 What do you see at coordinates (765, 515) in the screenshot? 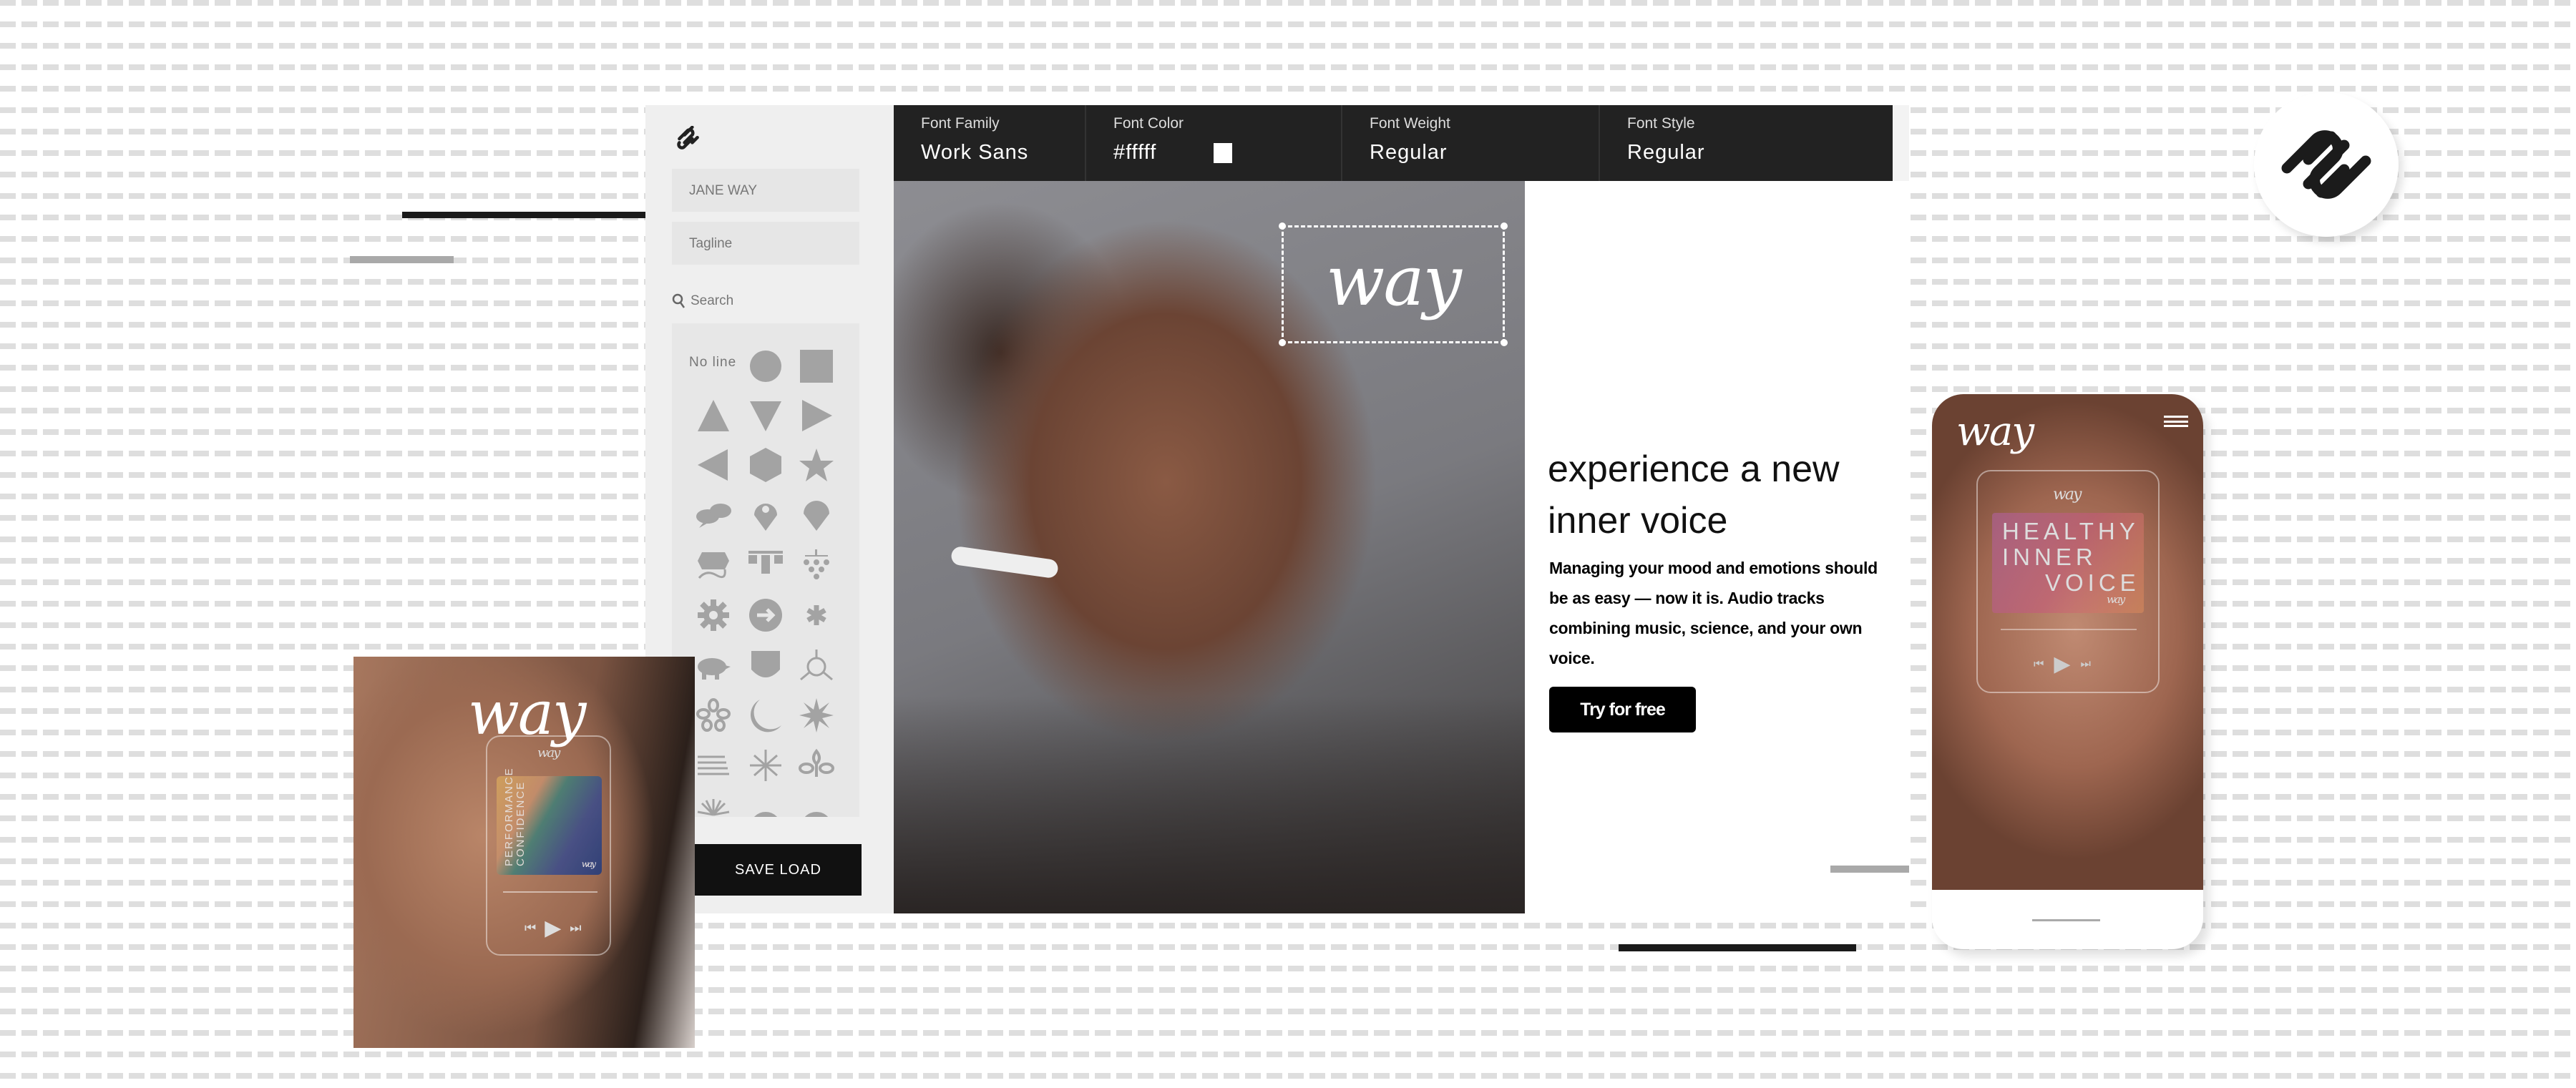
I see `map-pin-icon` at bounding box center [765, 515].